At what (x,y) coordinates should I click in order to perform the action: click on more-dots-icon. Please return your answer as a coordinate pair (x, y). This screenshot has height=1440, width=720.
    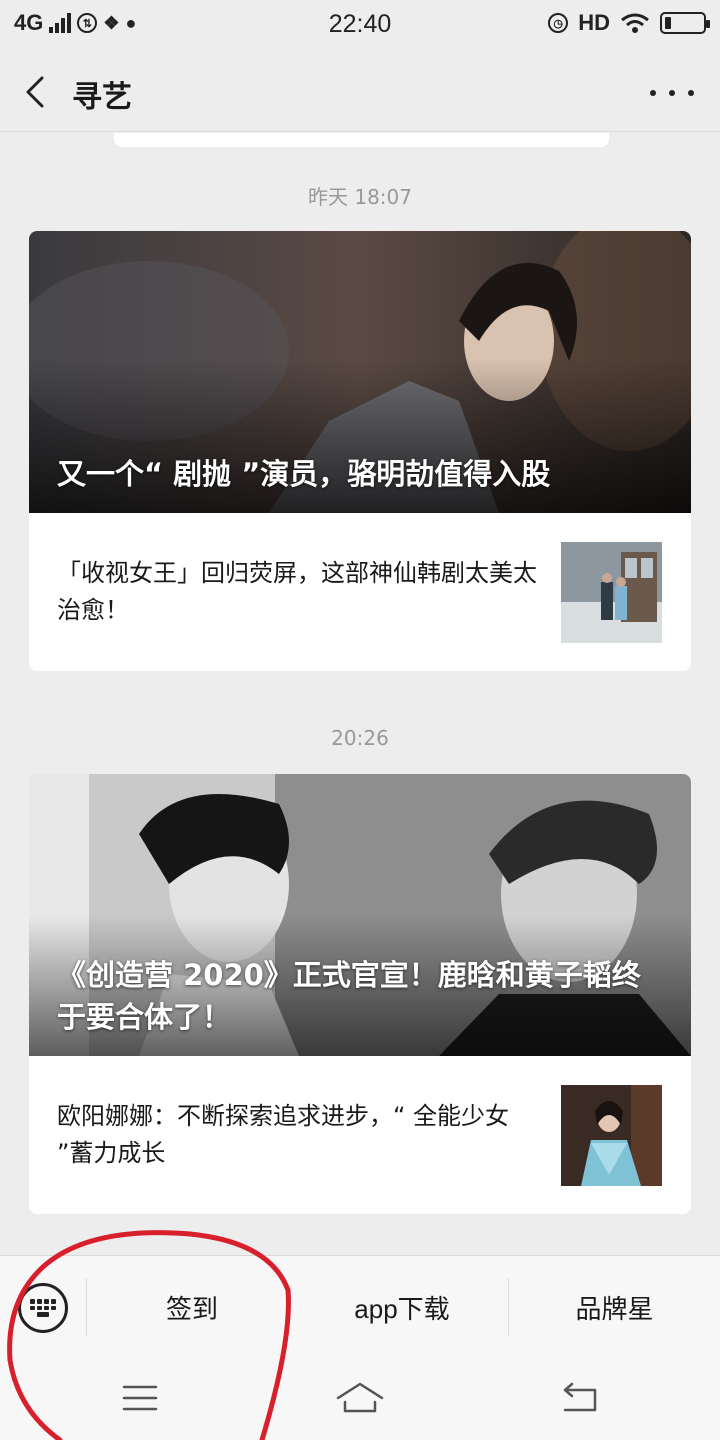
    Looking at the image, I should click on (653, 93).